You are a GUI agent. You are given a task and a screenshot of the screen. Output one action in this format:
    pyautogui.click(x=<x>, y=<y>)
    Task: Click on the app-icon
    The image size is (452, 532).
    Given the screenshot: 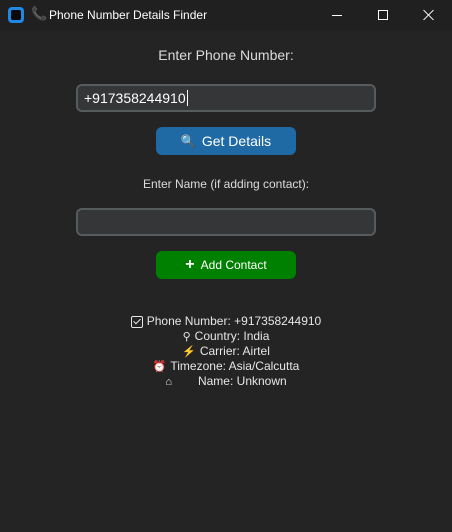 What is the action you would take?
    pyautogui.click(x=16, y=15)
    